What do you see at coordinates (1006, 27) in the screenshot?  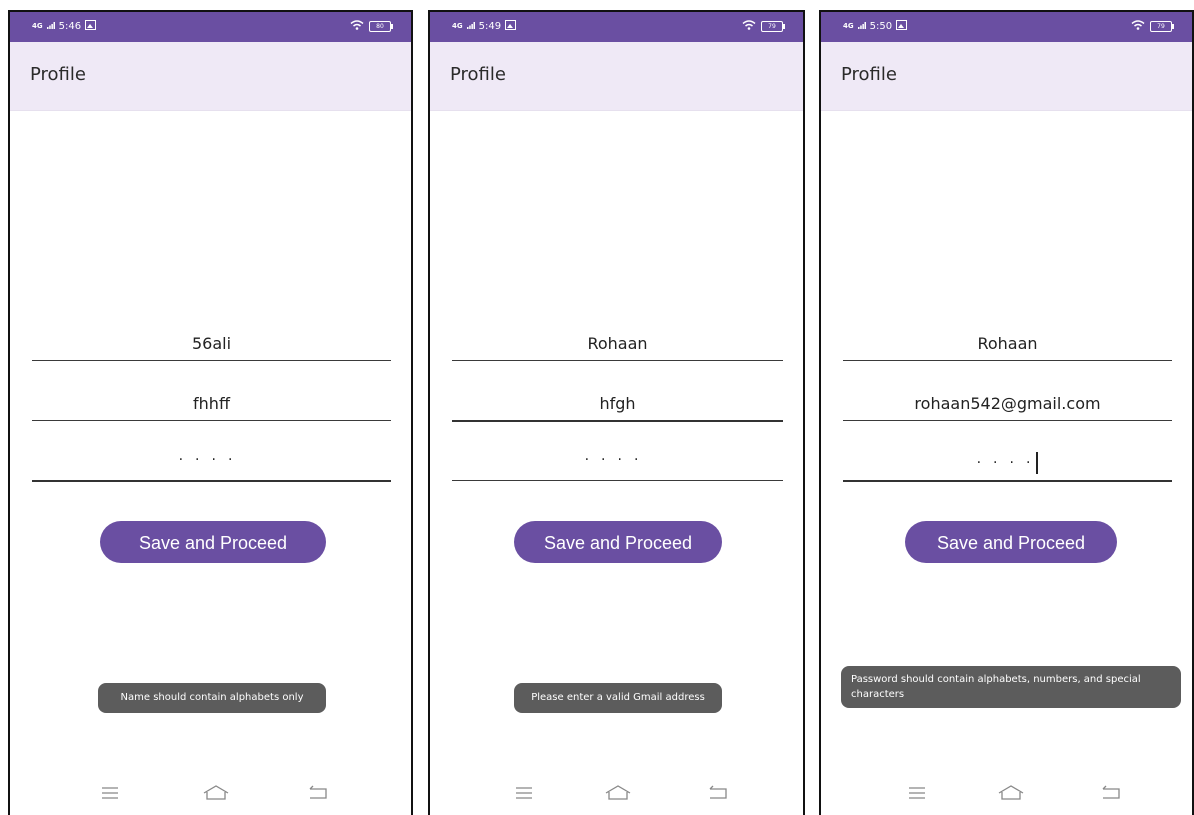 I see `status-bar: 4G 5:50 79` at bounding box center [1006, 27].